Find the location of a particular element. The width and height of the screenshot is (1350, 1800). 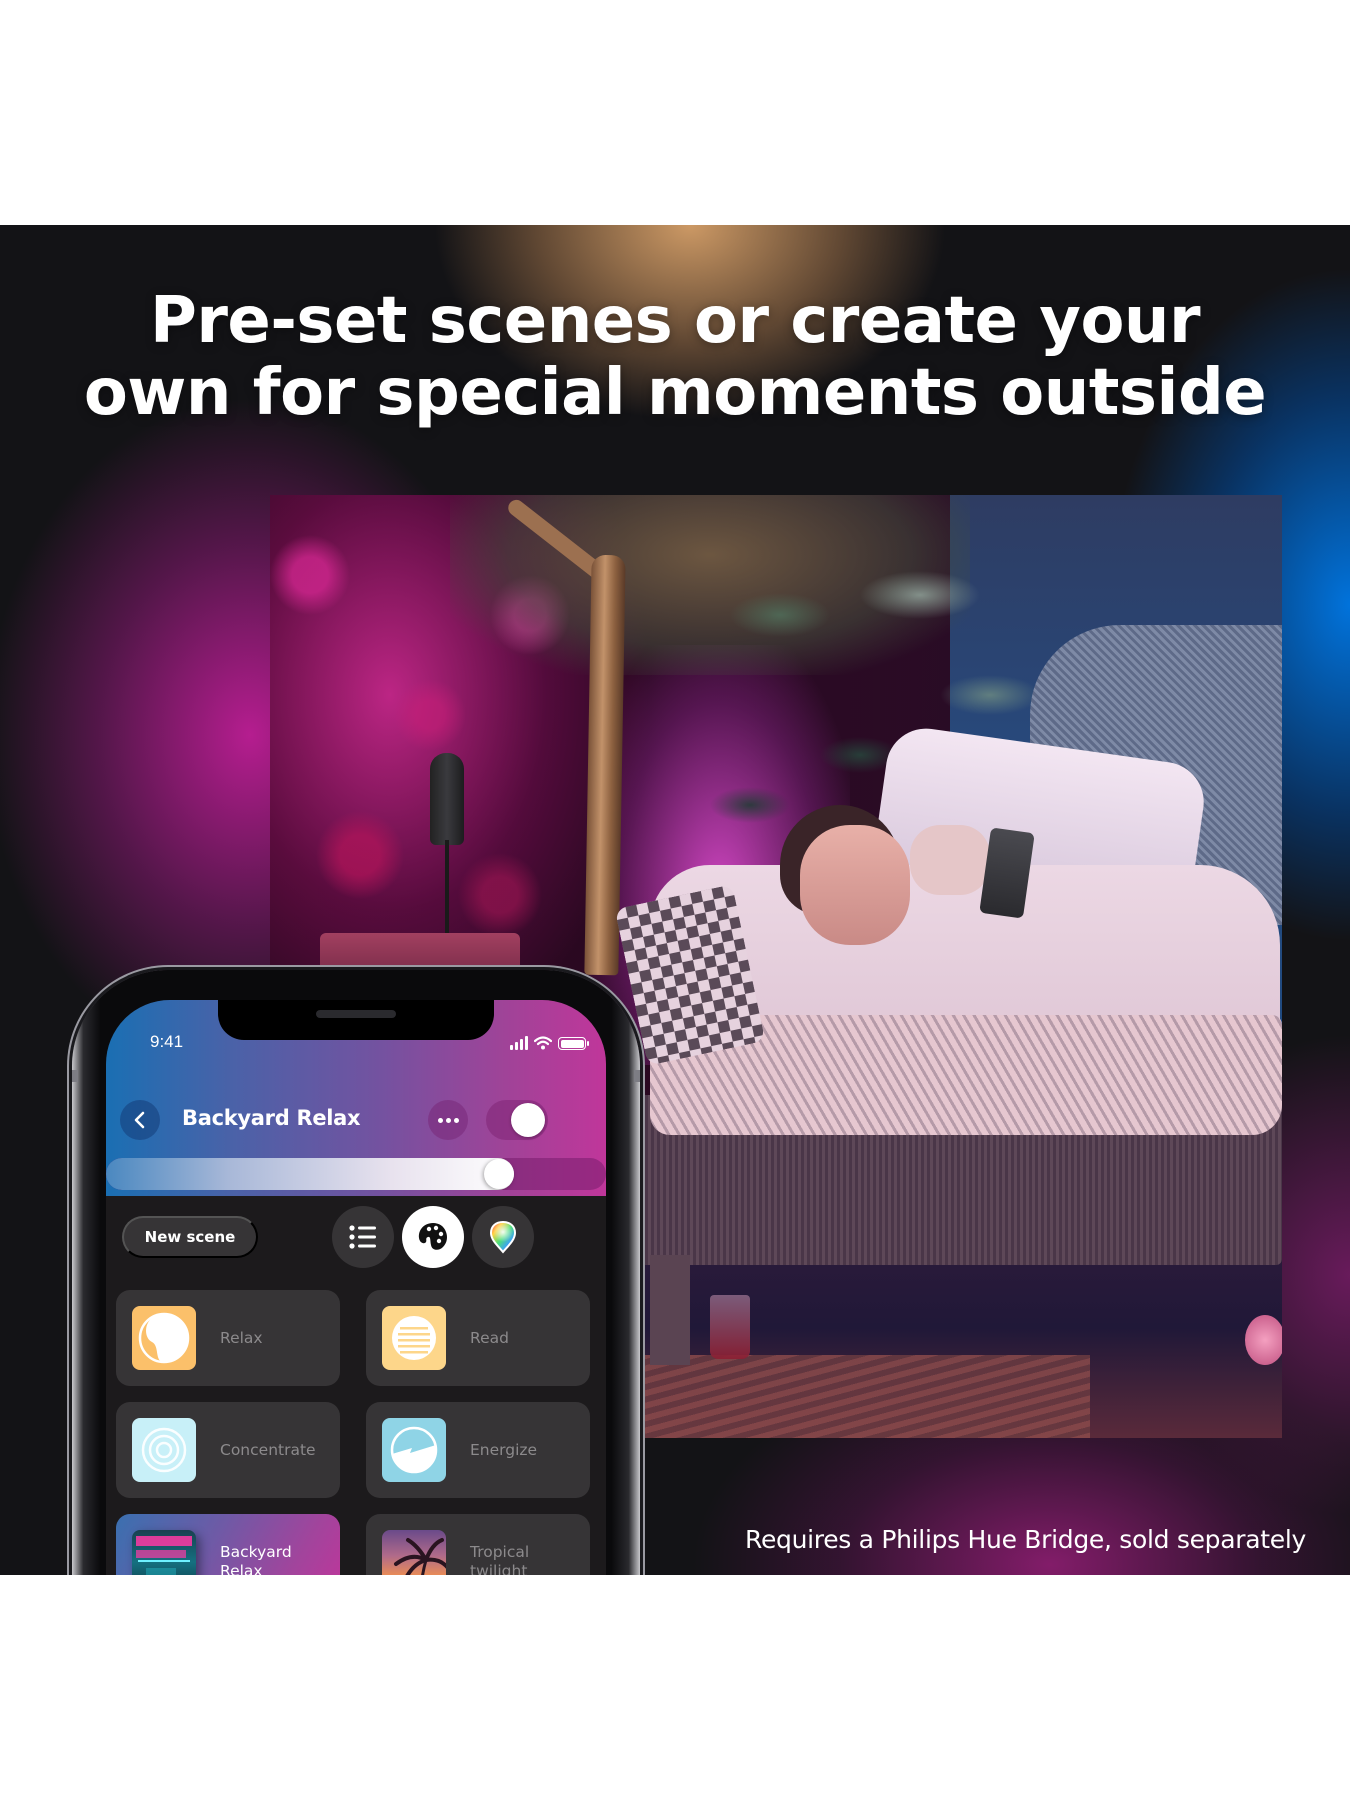

palette-icon is located at coordinates (432, 1236).